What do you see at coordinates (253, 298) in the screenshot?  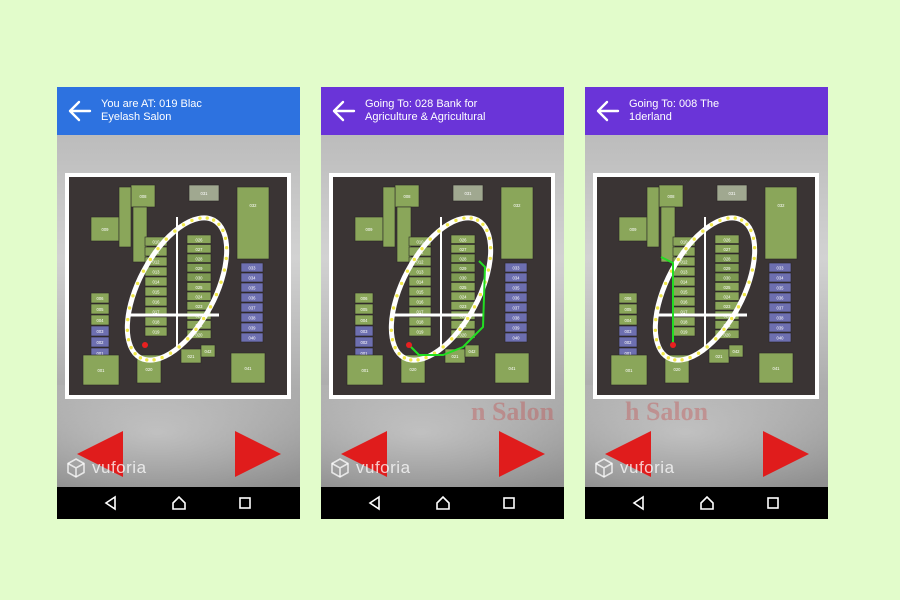 I see `shop-label: 036` at bounding box center [253, 298].